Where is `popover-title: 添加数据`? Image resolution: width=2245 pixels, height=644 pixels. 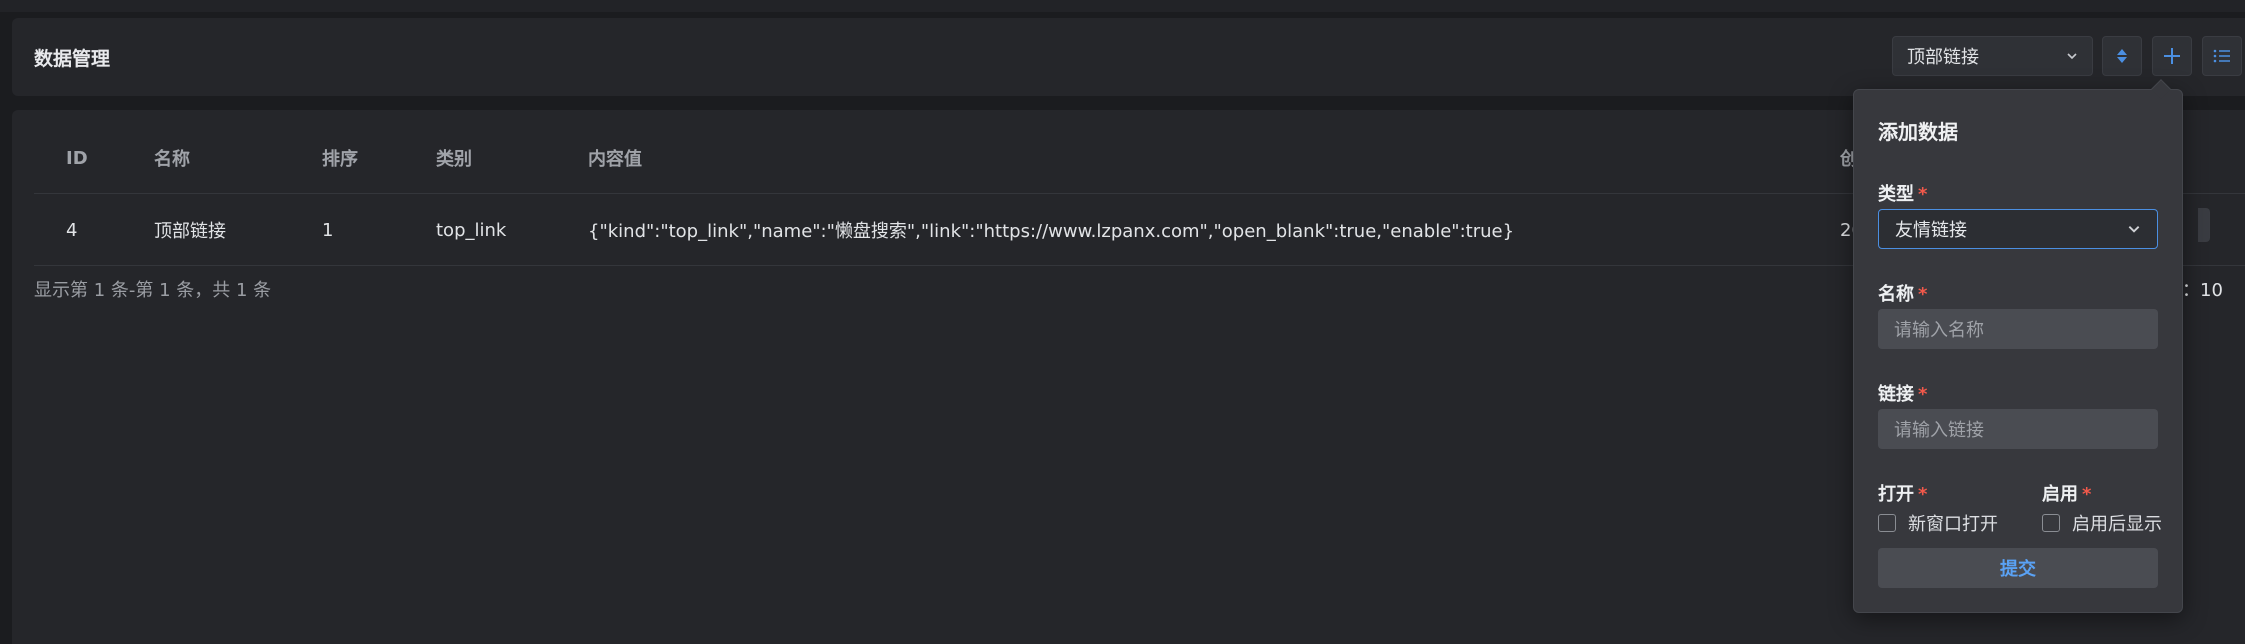
popover-title: 添加数据 is located at coordinates (1918, 132).